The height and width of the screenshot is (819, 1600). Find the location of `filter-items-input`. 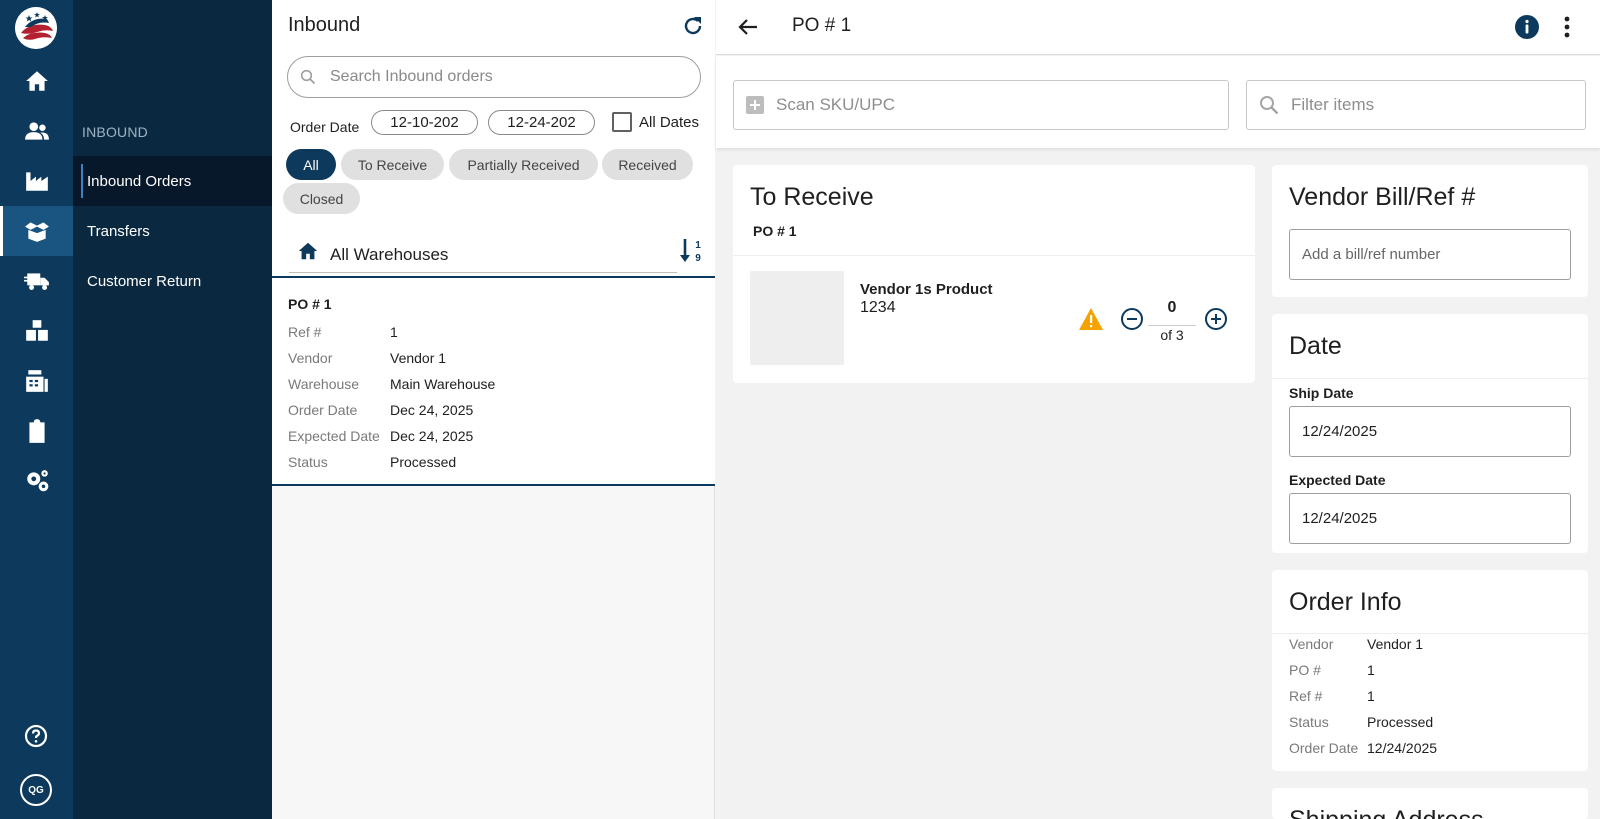

filter-items-input is located at coordinates (1431, 105).